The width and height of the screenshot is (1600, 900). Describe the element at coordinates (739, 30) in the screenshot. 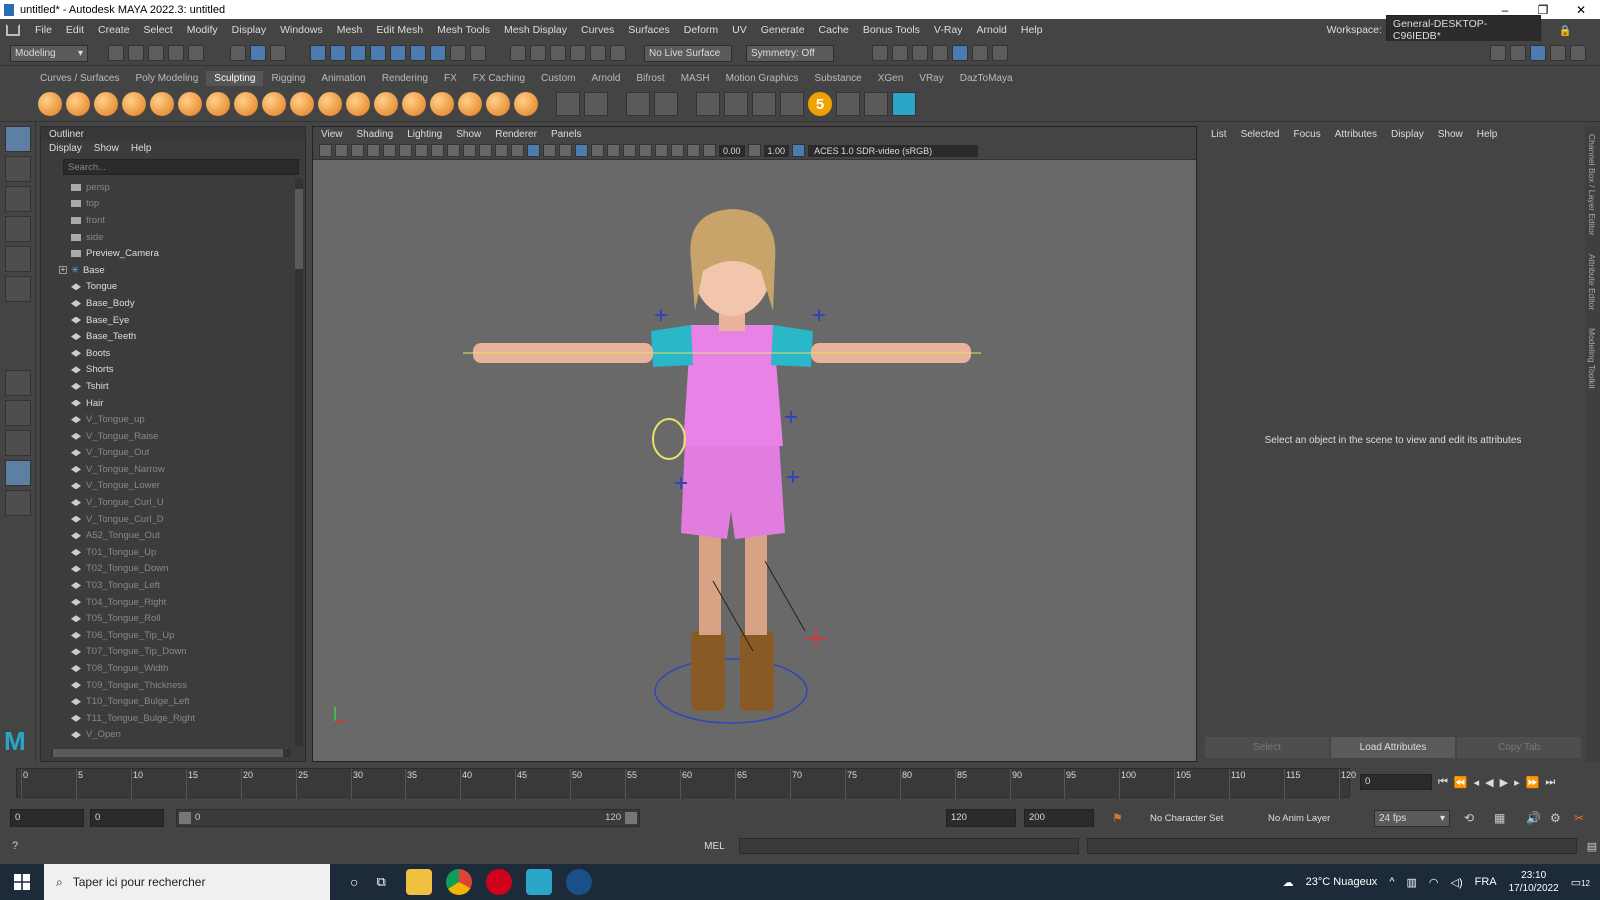

I see `menu-uv: UV` at that location.